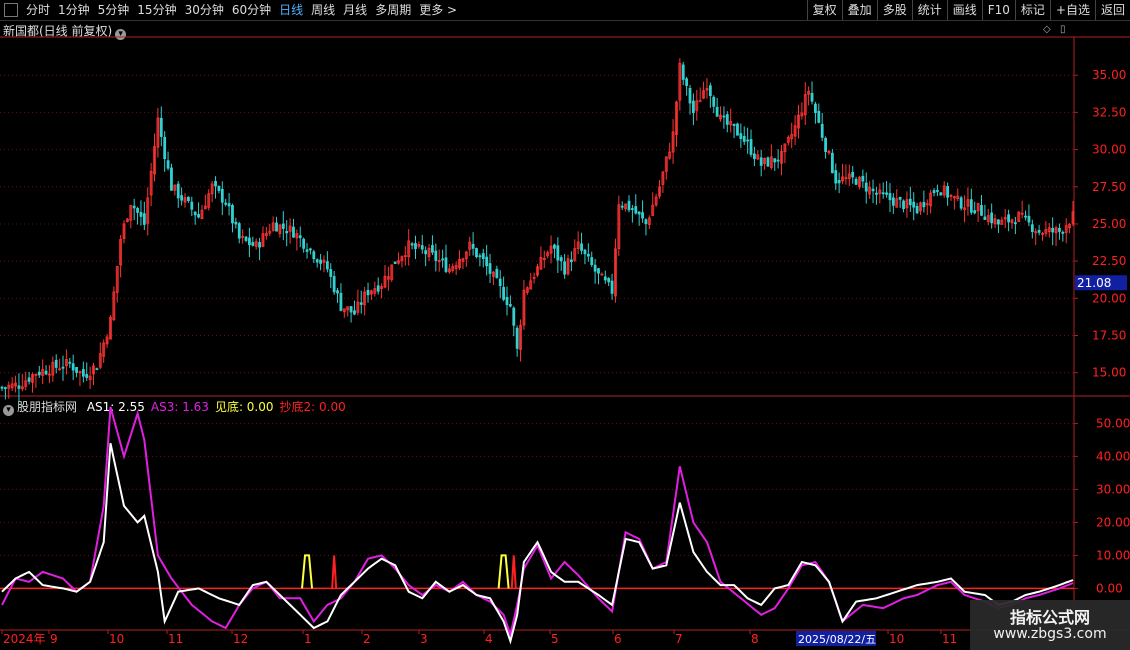 The height and width of the screenshot is (650, 1130). What do you see at coordinates (307, 571) in the screenshot?
I see `jiandi-signal` at bounding box center [307, 571].